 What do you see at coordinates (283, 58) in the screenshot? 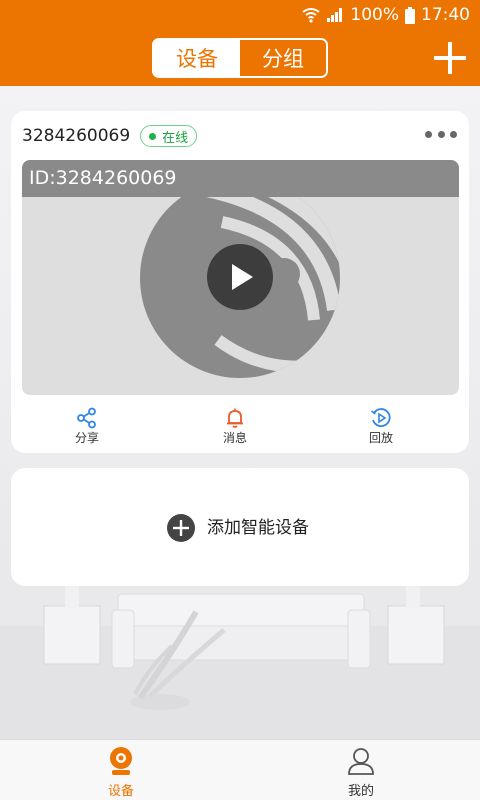
I see `tab-groups: 分组` at bounding box center [283, 58].